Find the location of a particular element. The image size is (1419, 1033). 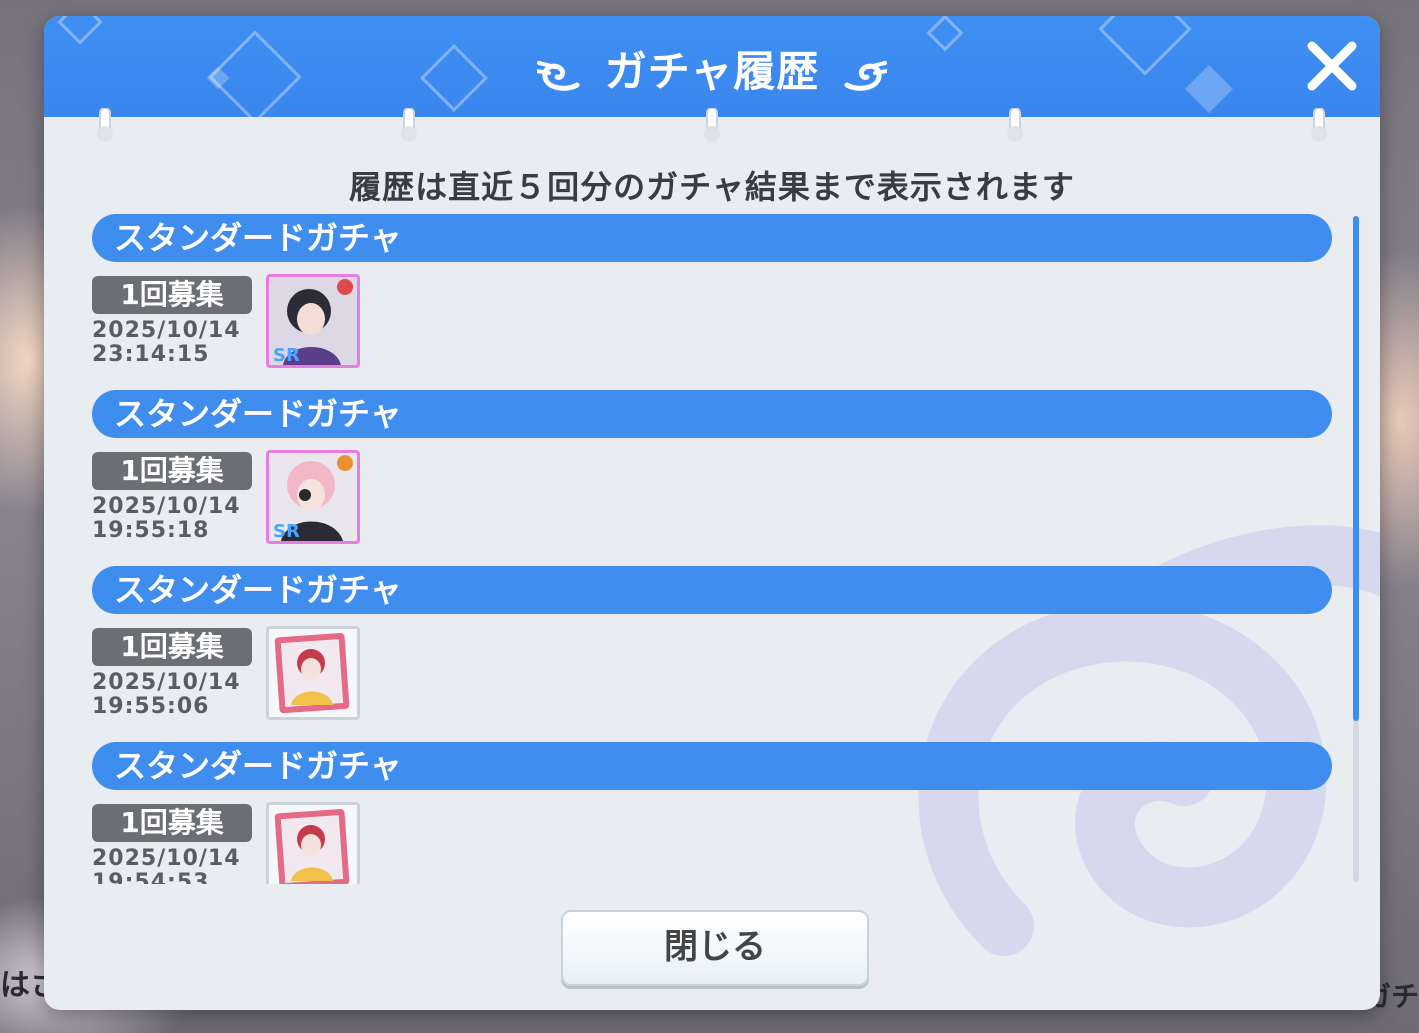

draw-time: 19:55:18 is located at coordinates (151, 530).